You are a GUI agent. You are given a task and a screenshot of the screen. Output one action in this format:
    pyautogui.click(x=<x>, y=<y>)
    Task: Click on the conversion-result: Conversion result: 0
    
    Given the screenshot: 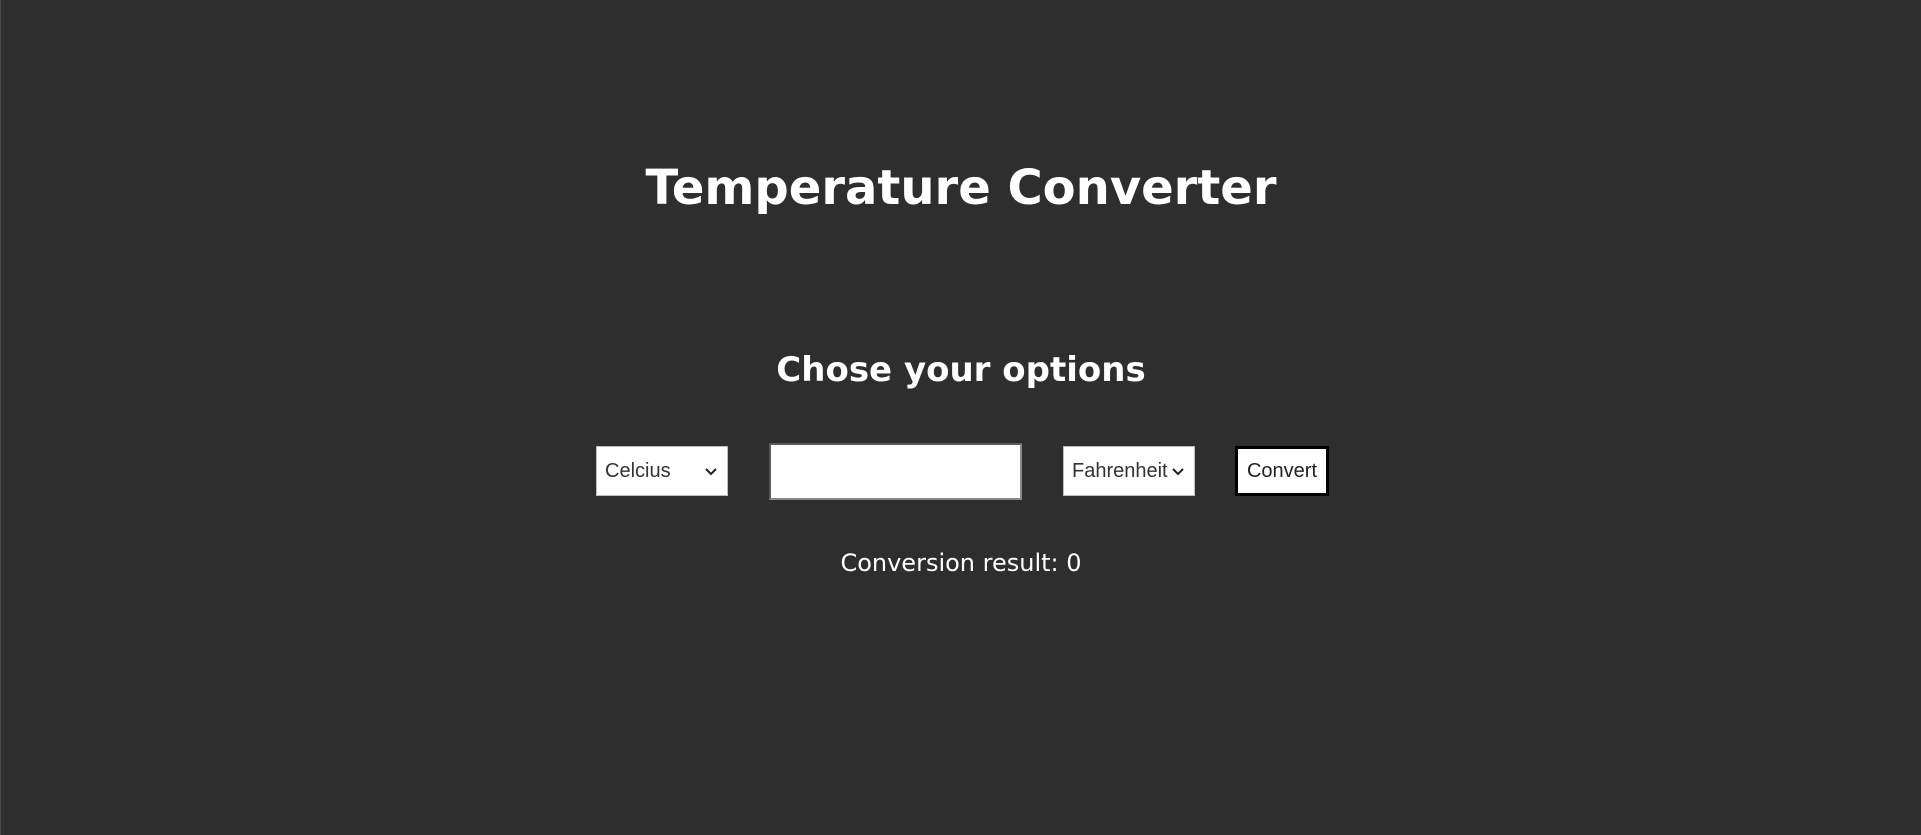 What is the action you would take?
    pyautogui.click(x=961, y=563)
    